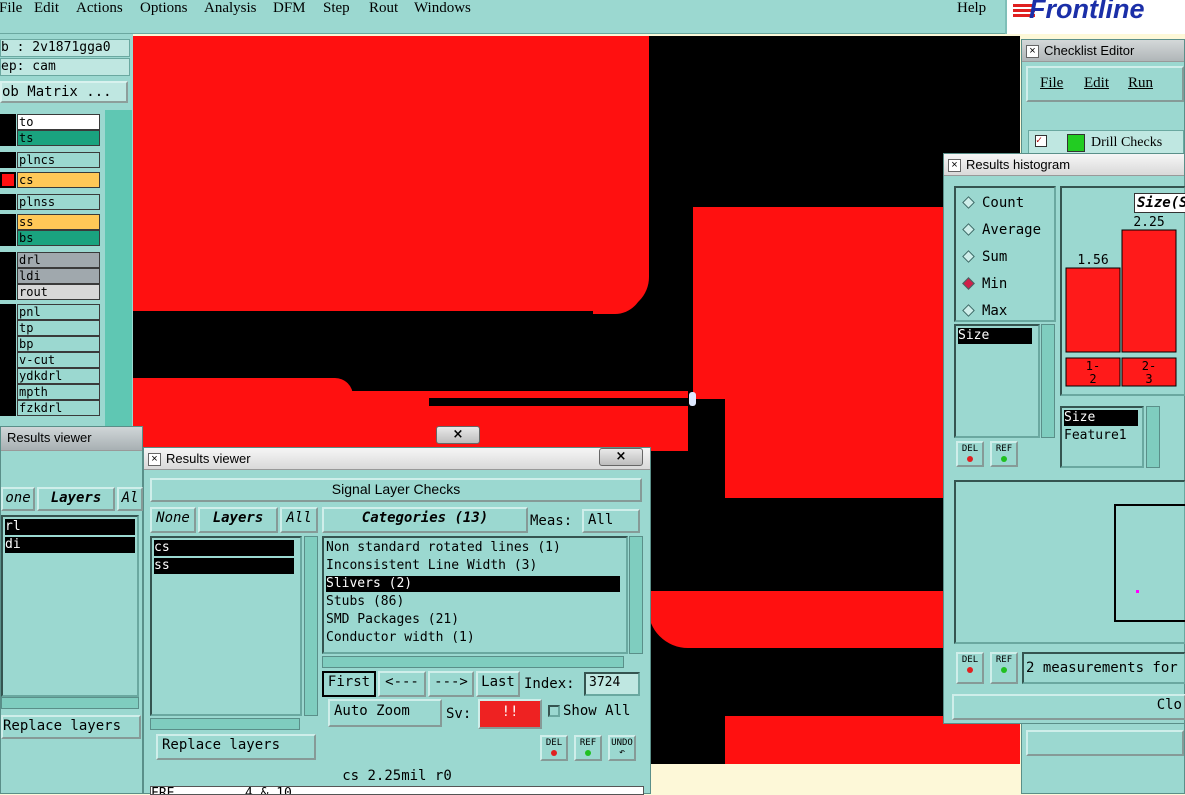  I want to click on layer-item-bs: bs, so click(52, 238).